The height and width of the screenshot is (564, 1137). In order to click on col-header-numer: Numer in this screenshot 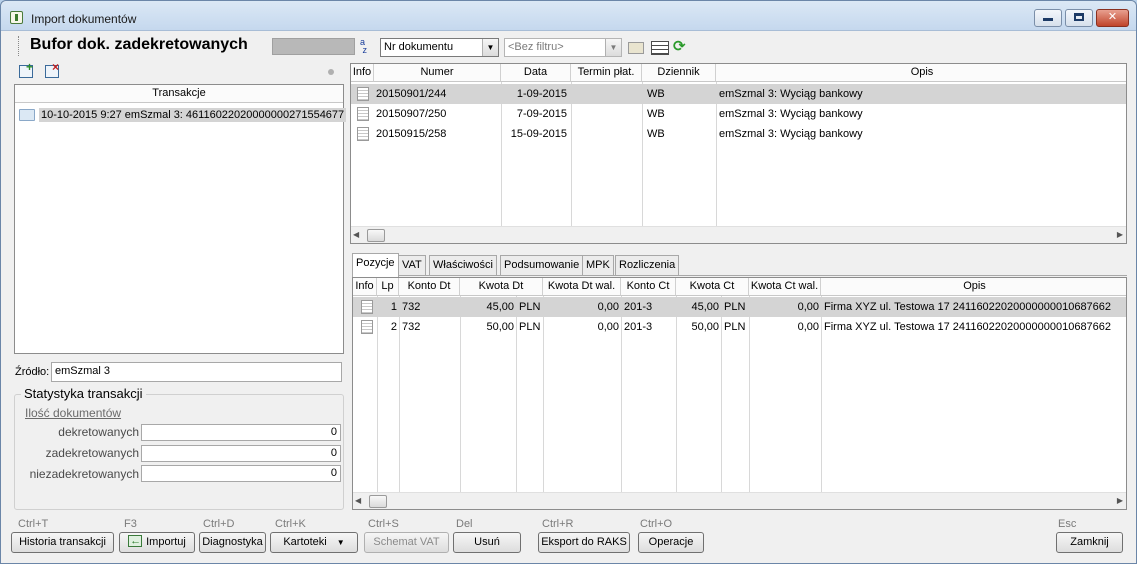, I will do `click(437, 73)`.